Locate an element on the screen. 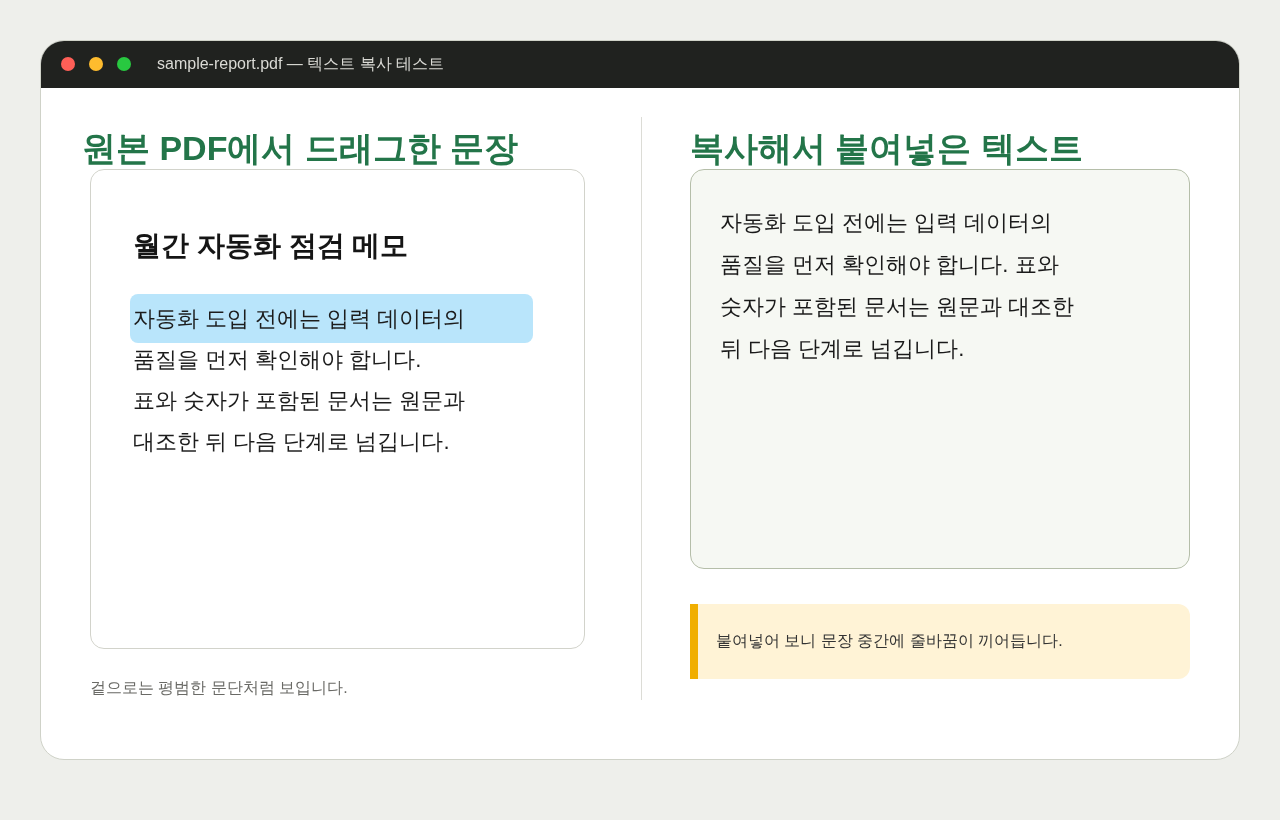 This screenshot has width=1280, height=820. document-title: 월간 자동화 점검 메모 is located at coordinates (271, 246).